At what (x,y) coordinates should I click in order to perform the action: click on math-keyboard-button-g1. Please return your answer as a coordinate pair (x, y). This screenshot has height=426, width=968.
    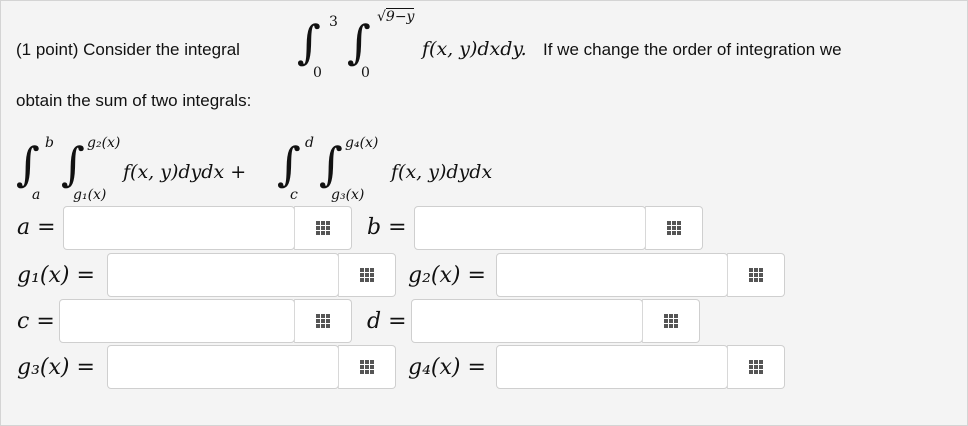
    Looking at the image, I should click on (367, 275).